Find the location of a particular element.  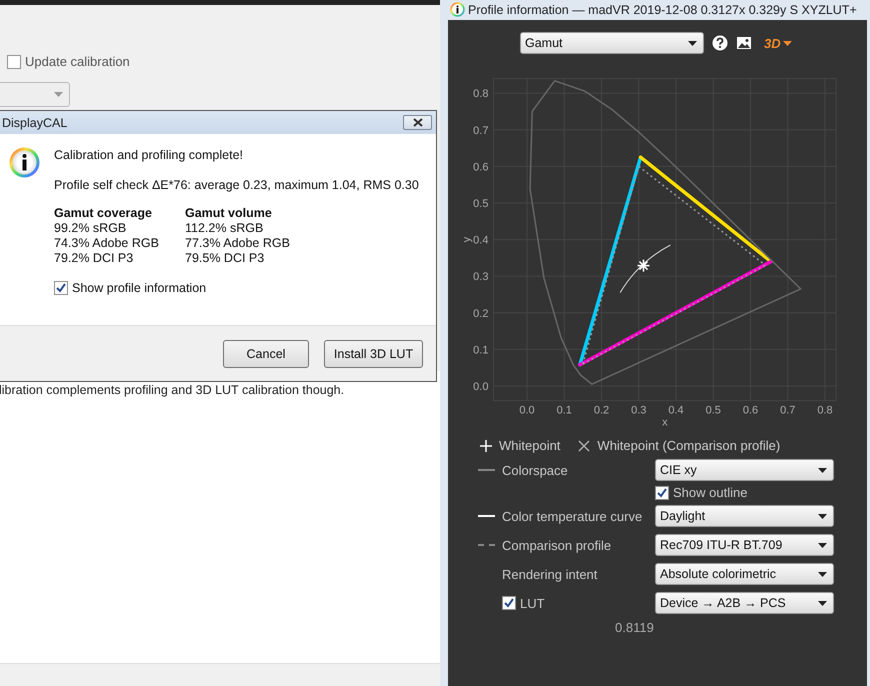

window-title: DisplayCAL is located at coordinates (35, 123).